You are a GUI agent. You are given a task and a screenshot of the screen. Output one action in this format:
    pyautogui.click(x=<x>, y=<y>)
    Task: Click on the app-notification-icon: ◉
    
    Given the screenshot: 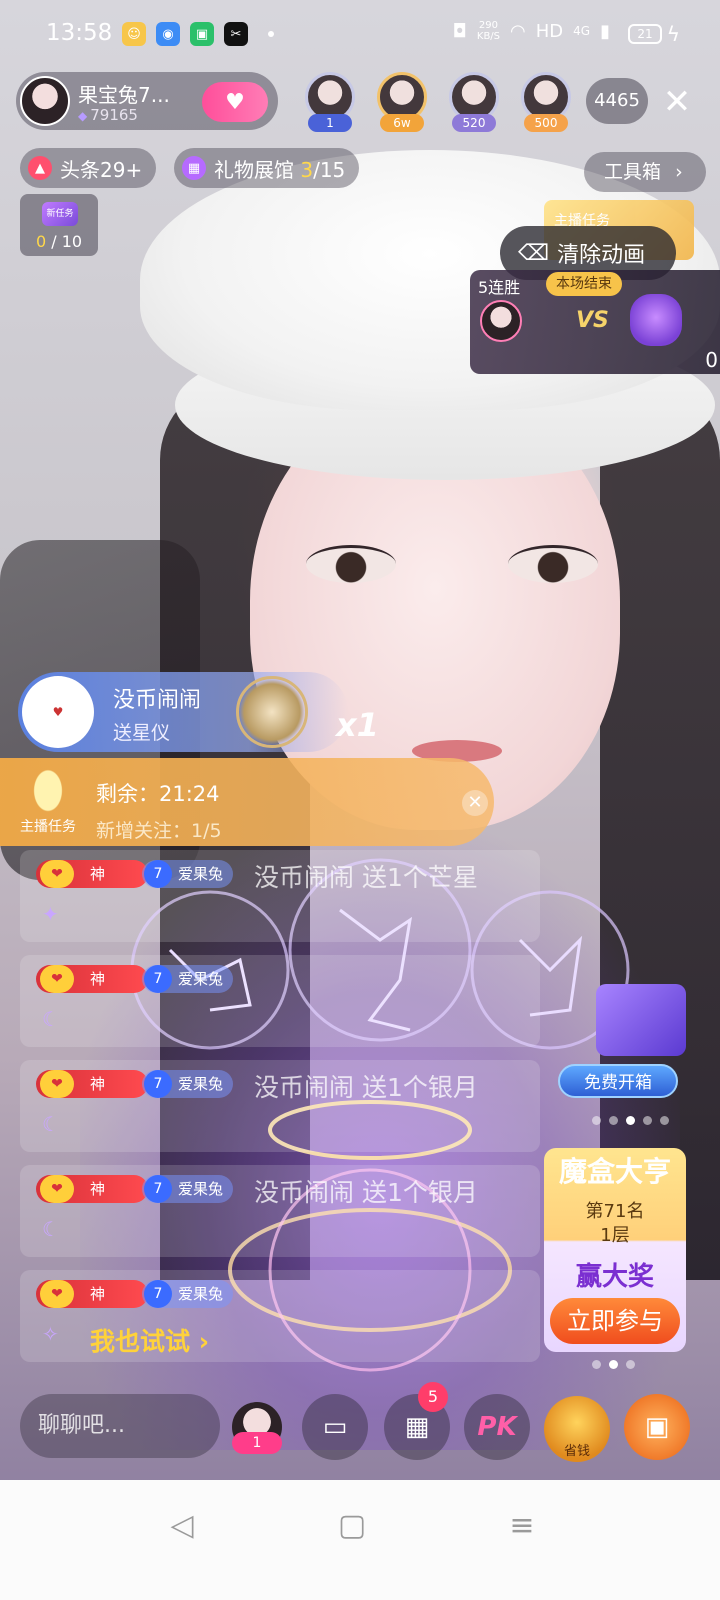 What is the action you would take?
    pyautogui.click(x=168, y=34)
    